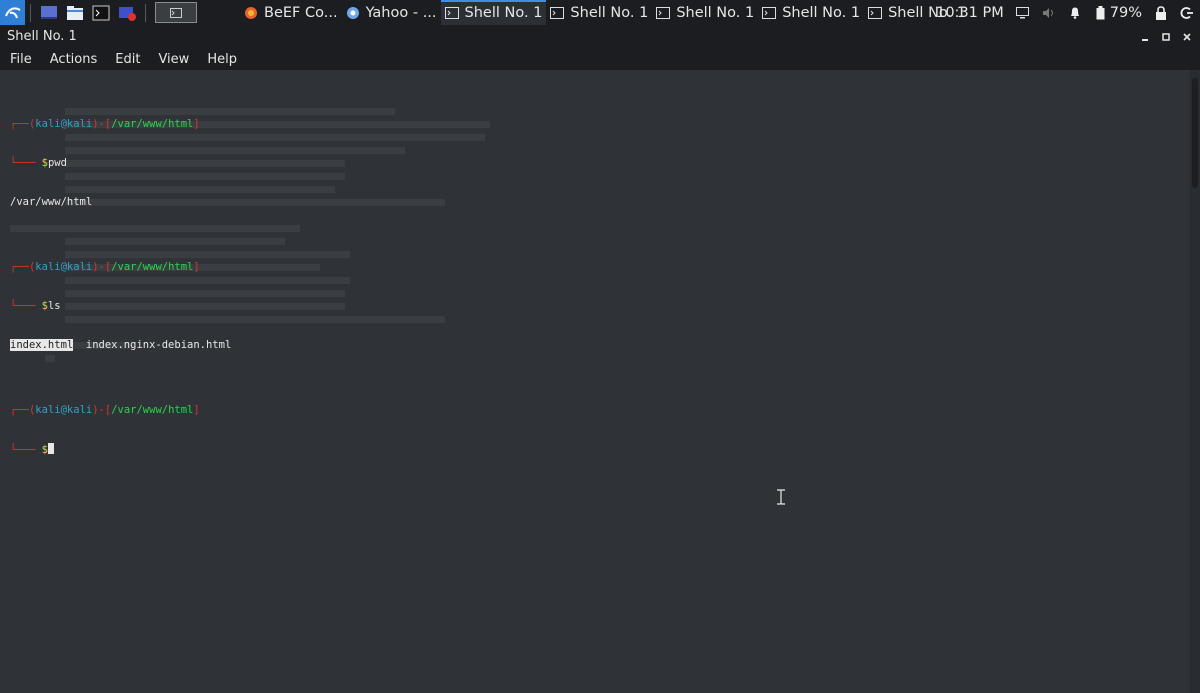  I want to click on terminal-launcher-icon, so click(101, 13).